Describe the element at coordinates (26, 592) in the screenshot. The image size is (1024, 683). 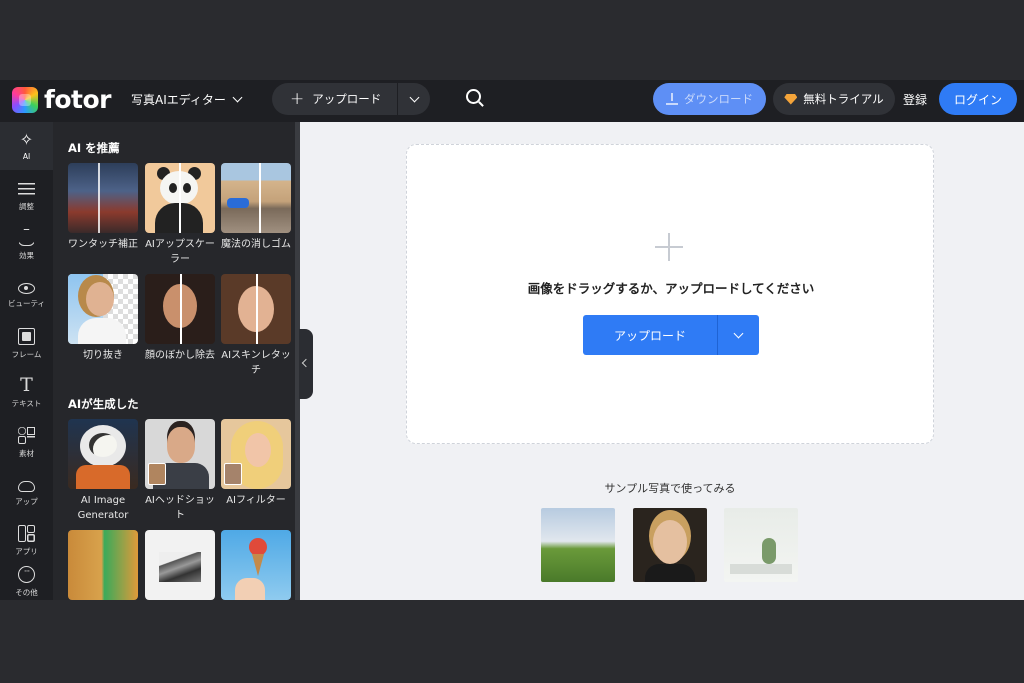
I see `rail-label: その他` at that location.